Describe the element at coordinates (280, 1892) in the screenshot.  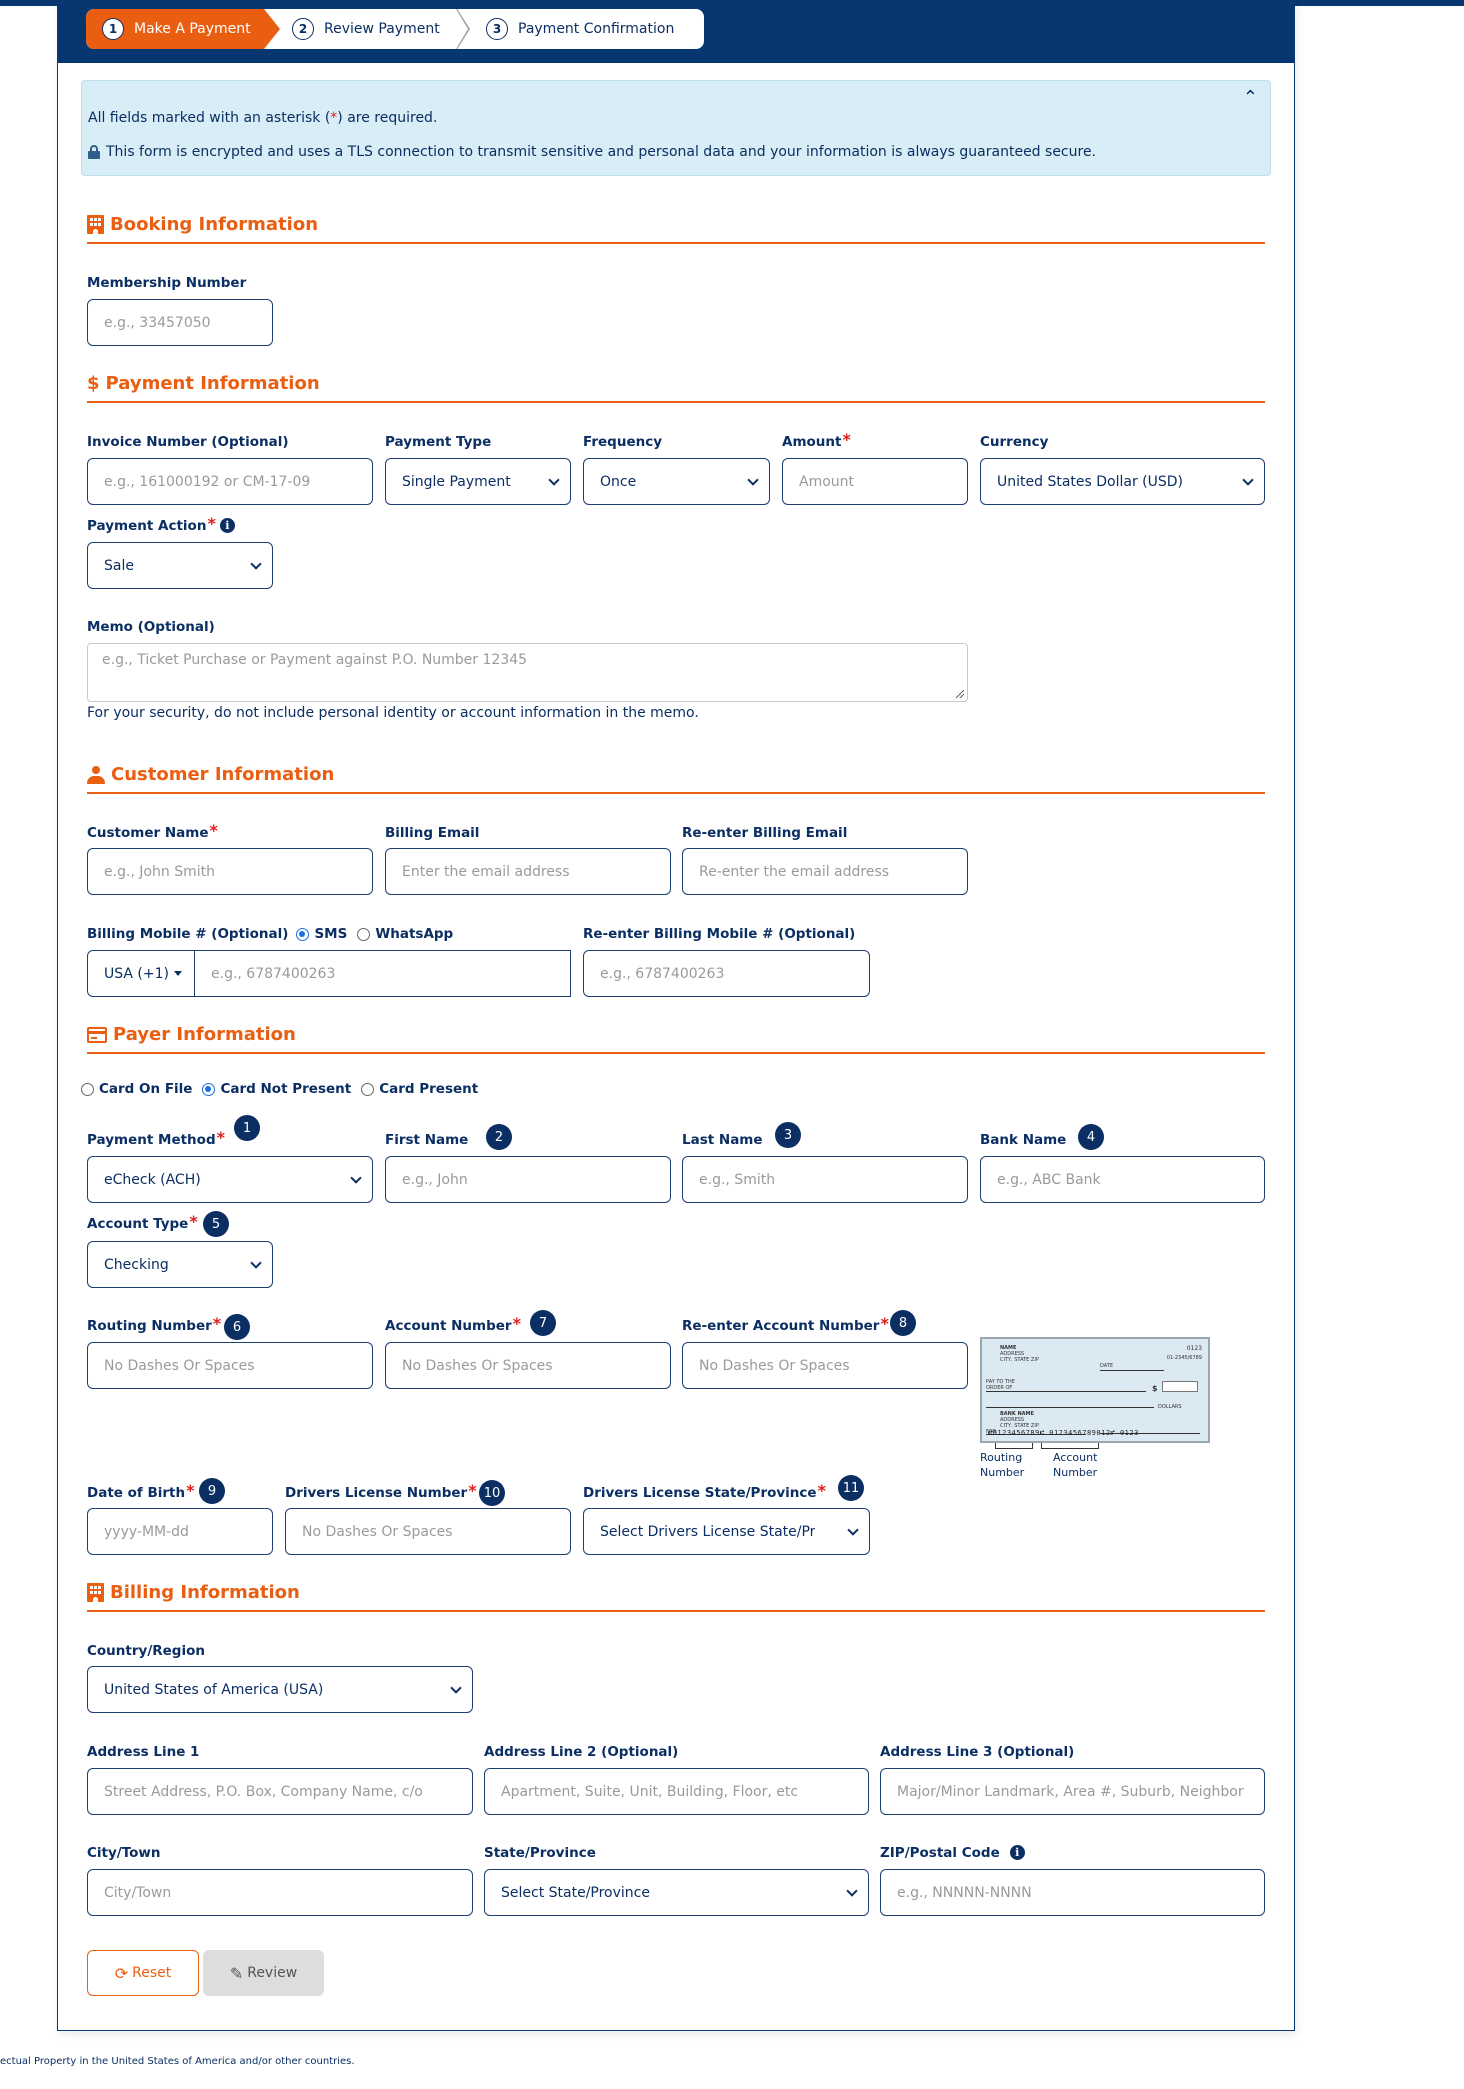
I see `city-input: City/Town` at that location.